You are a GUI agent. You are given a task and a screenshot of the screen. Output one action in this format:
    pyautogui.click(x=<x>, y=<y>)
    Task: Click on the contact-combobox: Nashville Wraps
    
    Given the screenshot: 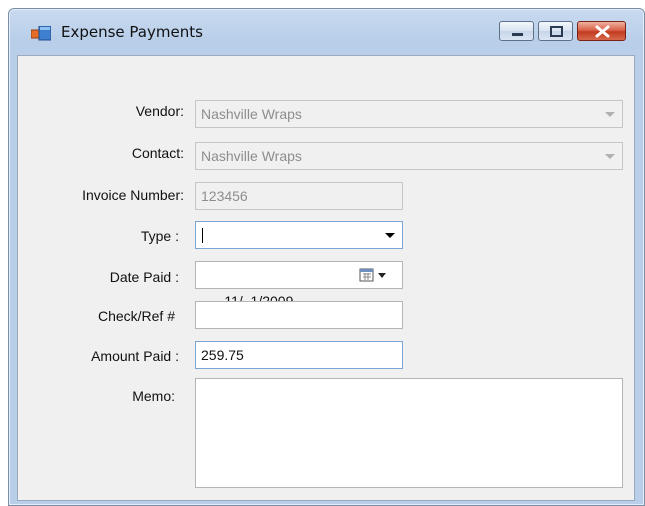 What is the action you would take?
    pyautogui.click(x=409, y=156)
    